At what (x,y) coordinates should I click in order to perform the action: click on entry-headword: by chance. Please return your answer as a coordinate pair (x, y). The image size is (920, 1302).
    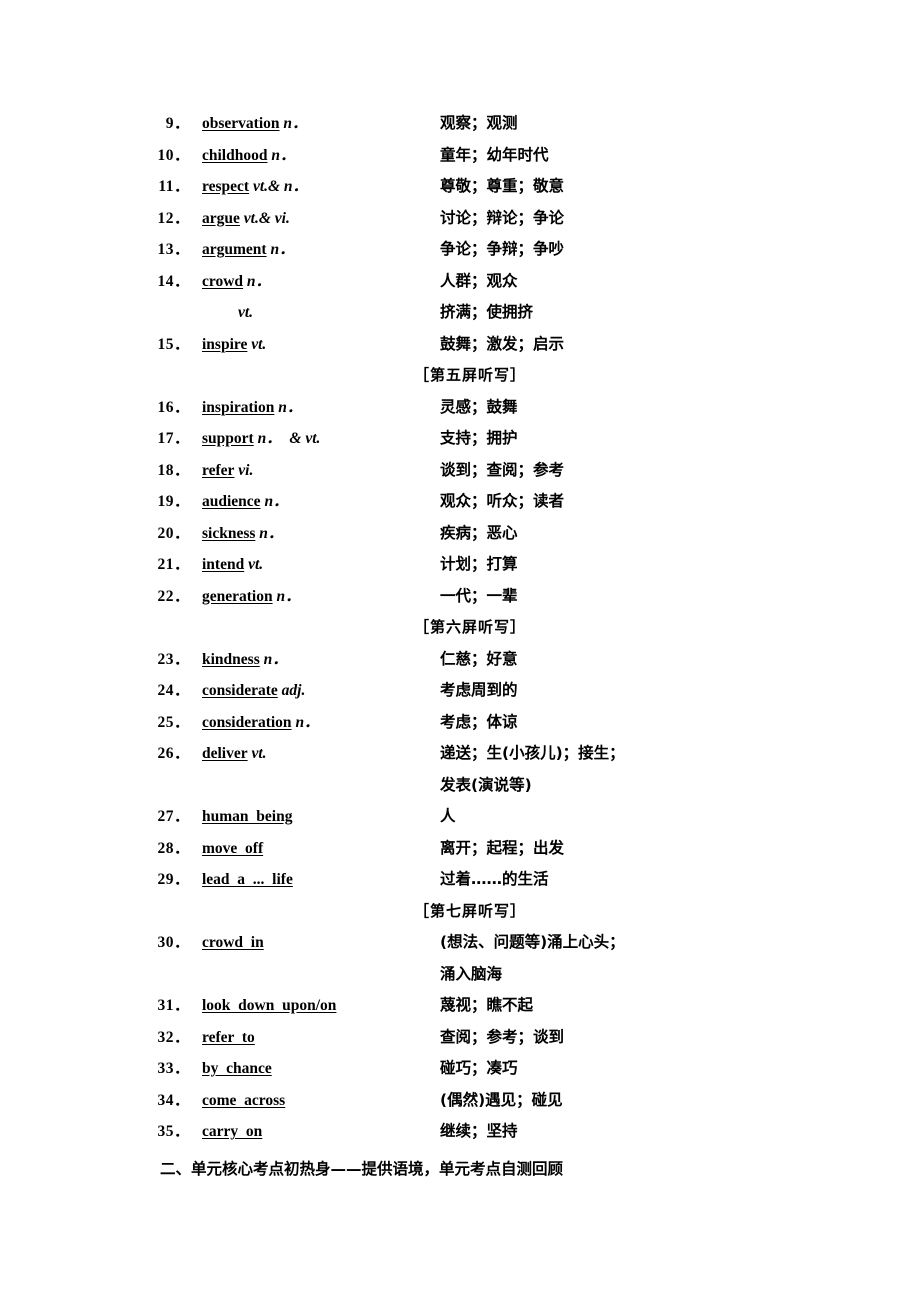
    Looking at the image, I should click on (237, 1068).